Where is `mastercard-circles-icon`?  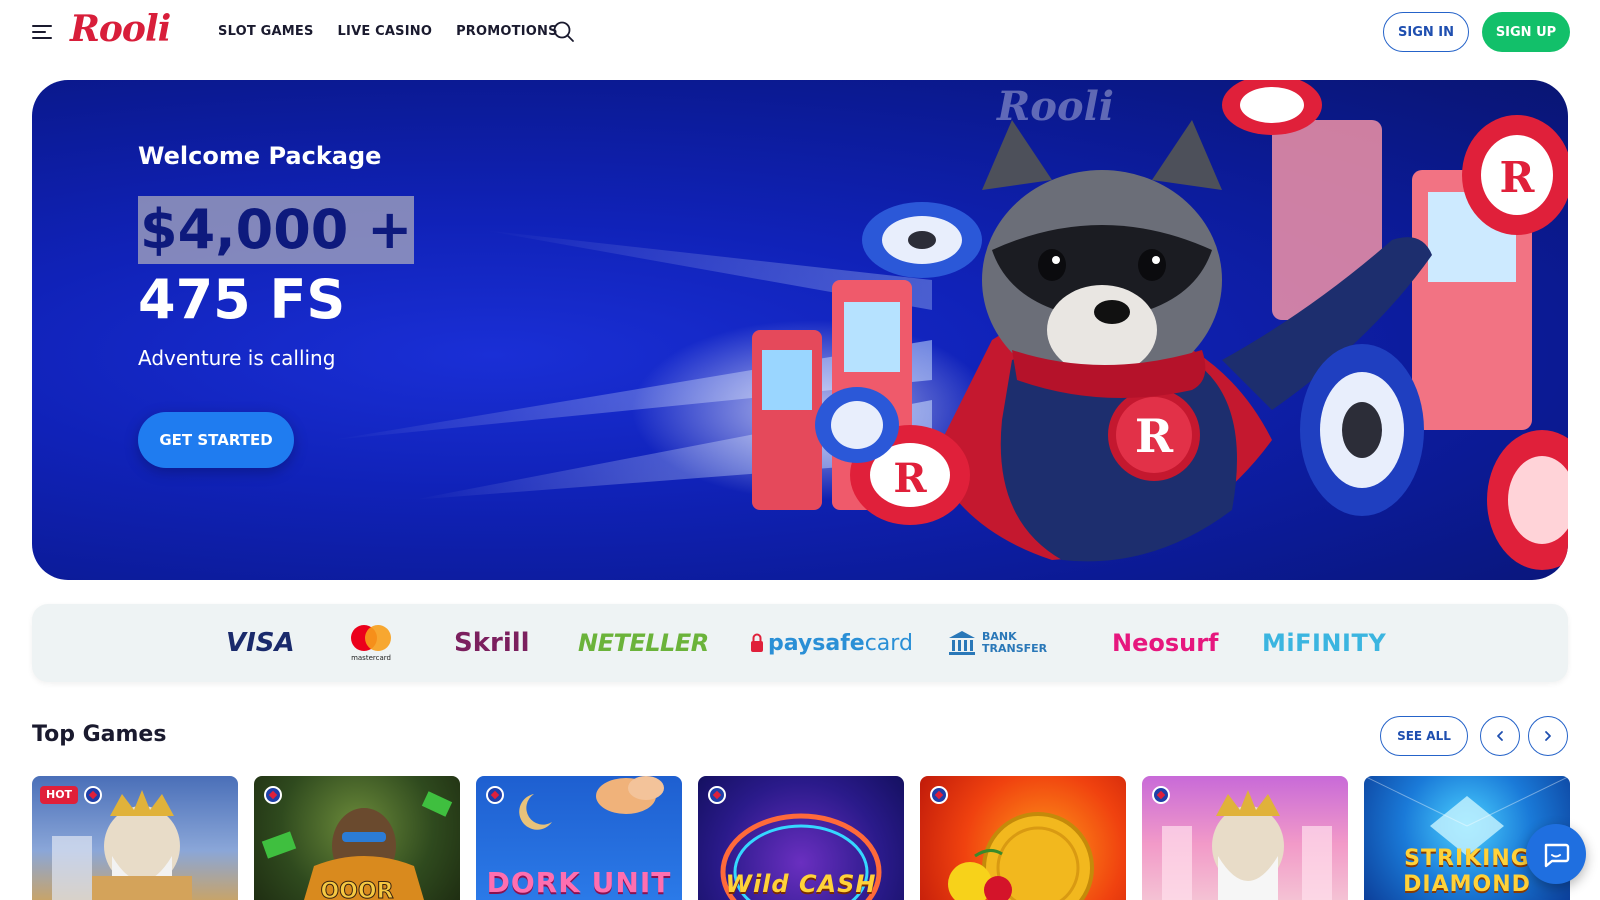 mastercard-circles-icon is located at coordinates (371, 638).